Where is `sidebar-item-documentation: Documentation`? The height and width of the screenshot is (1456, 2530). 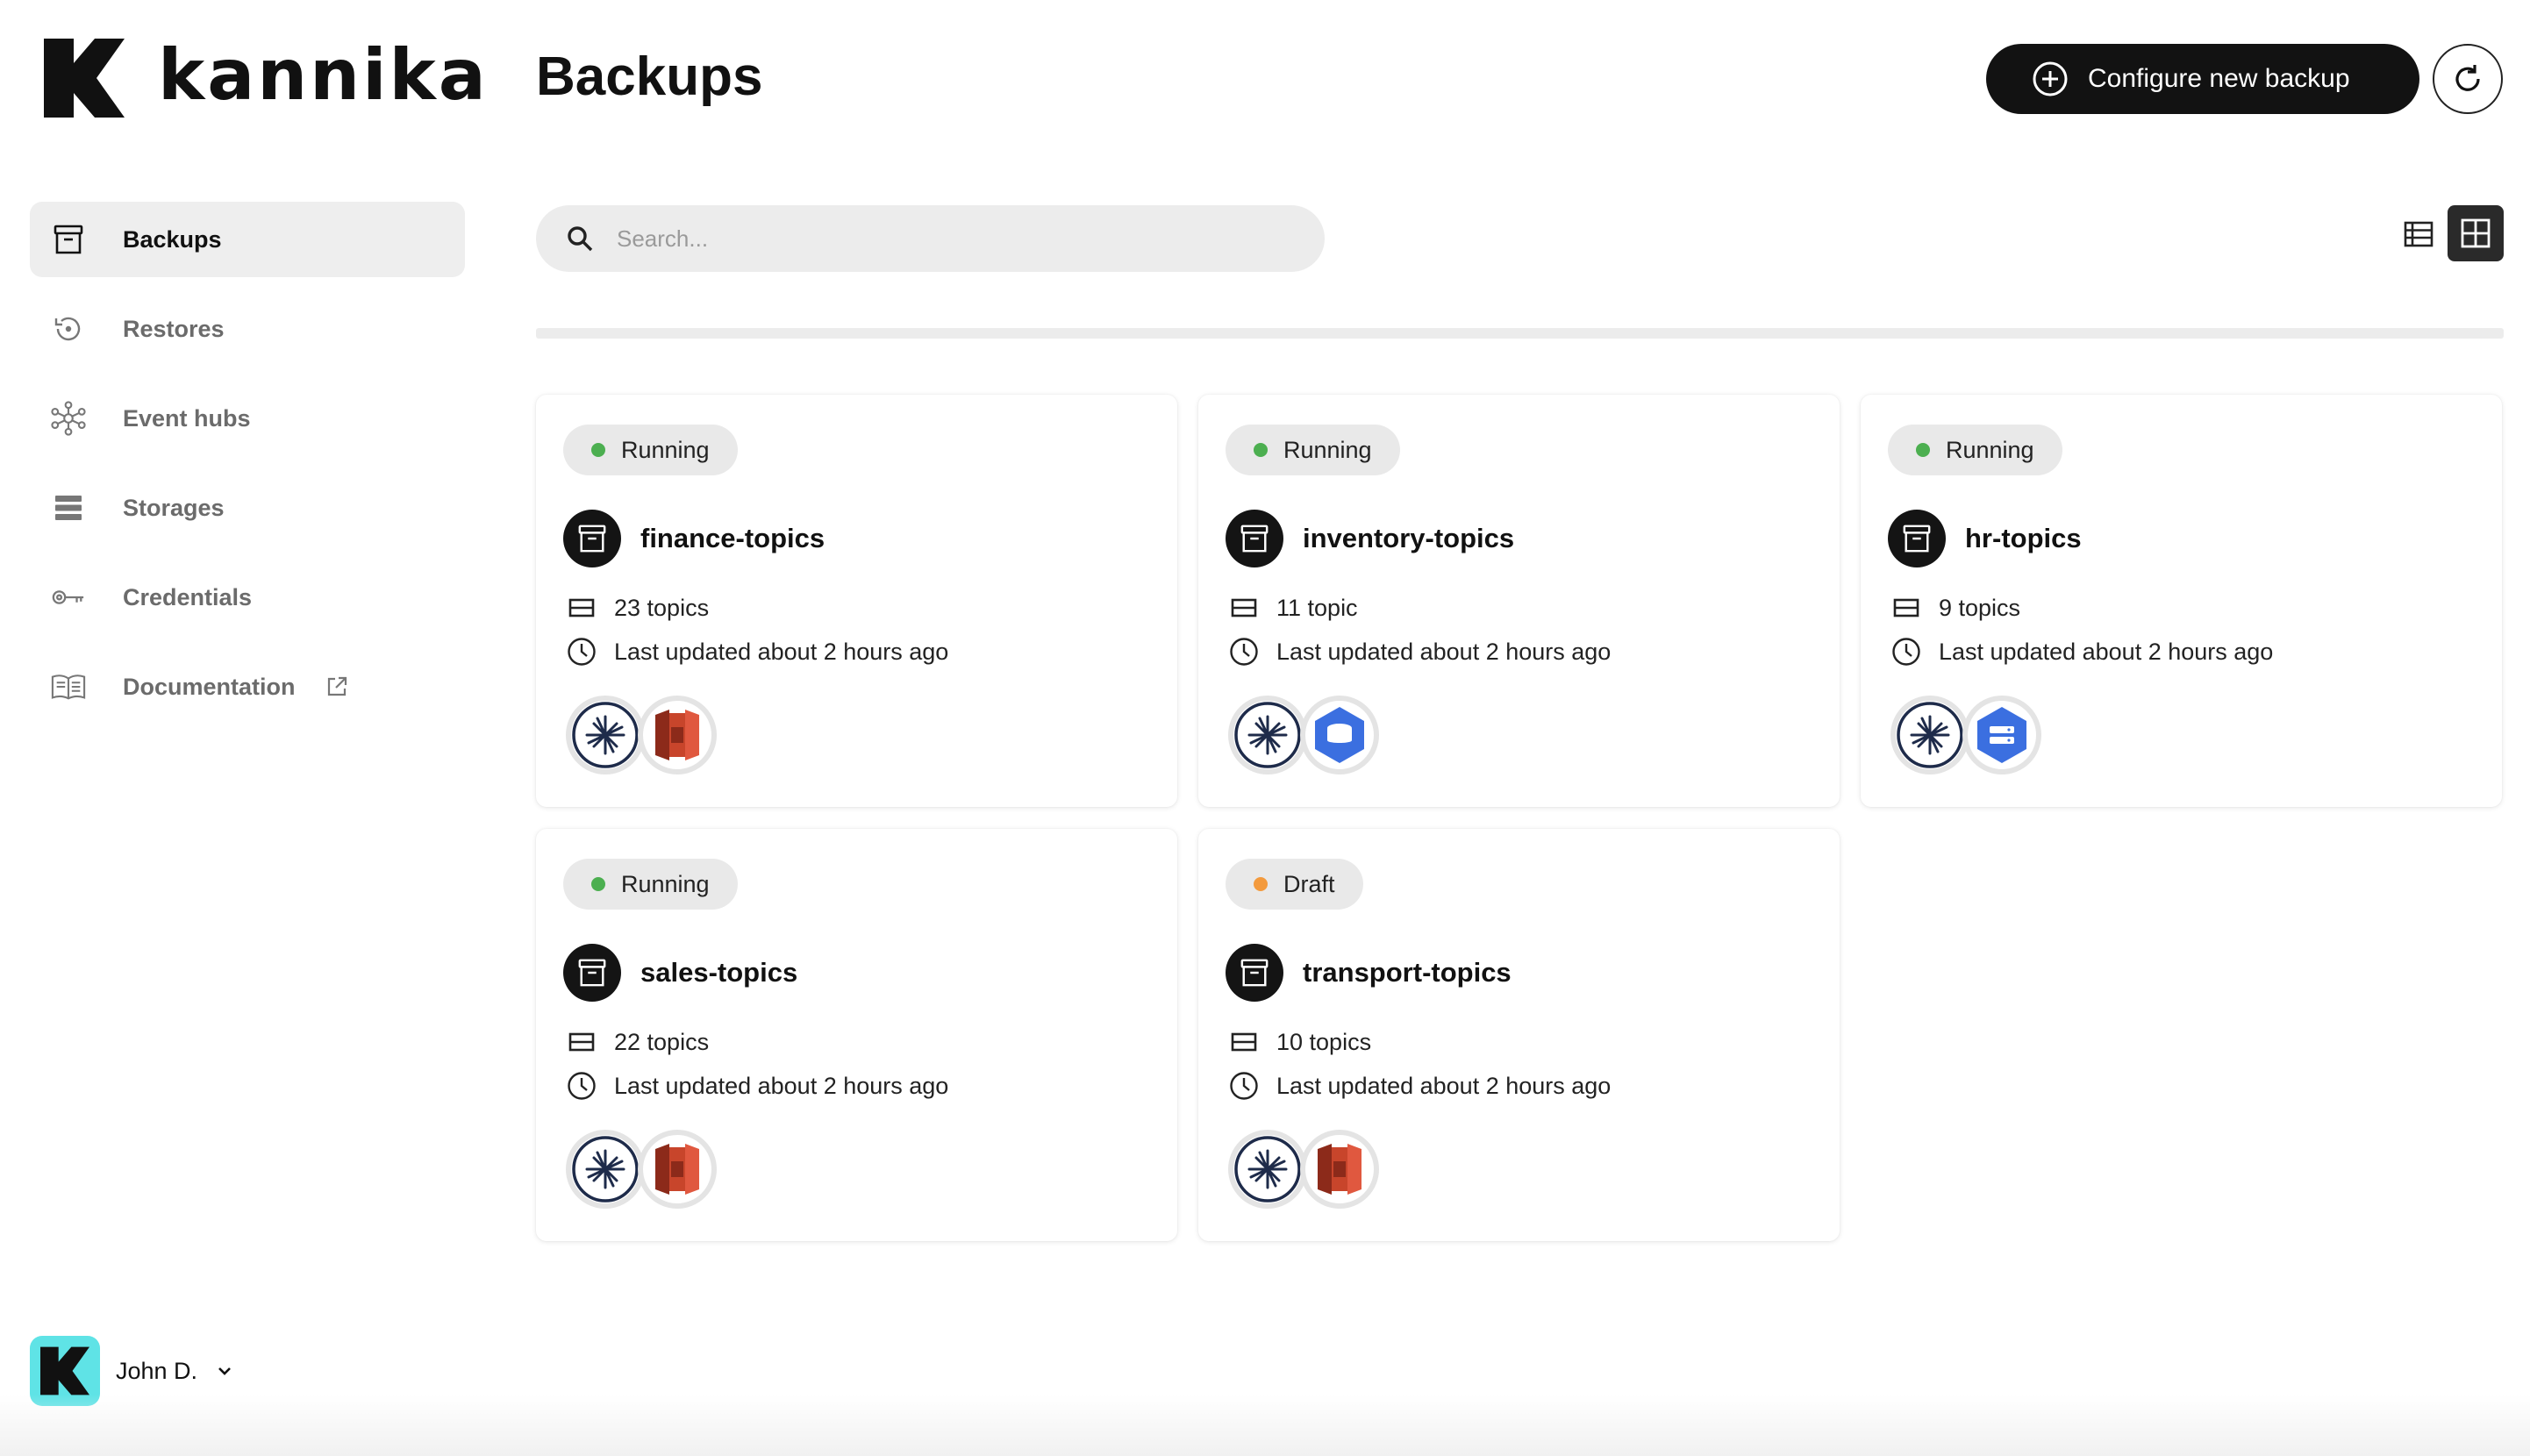
sidebar-item-documentation: Documentation is located at coordinates (247, 686).